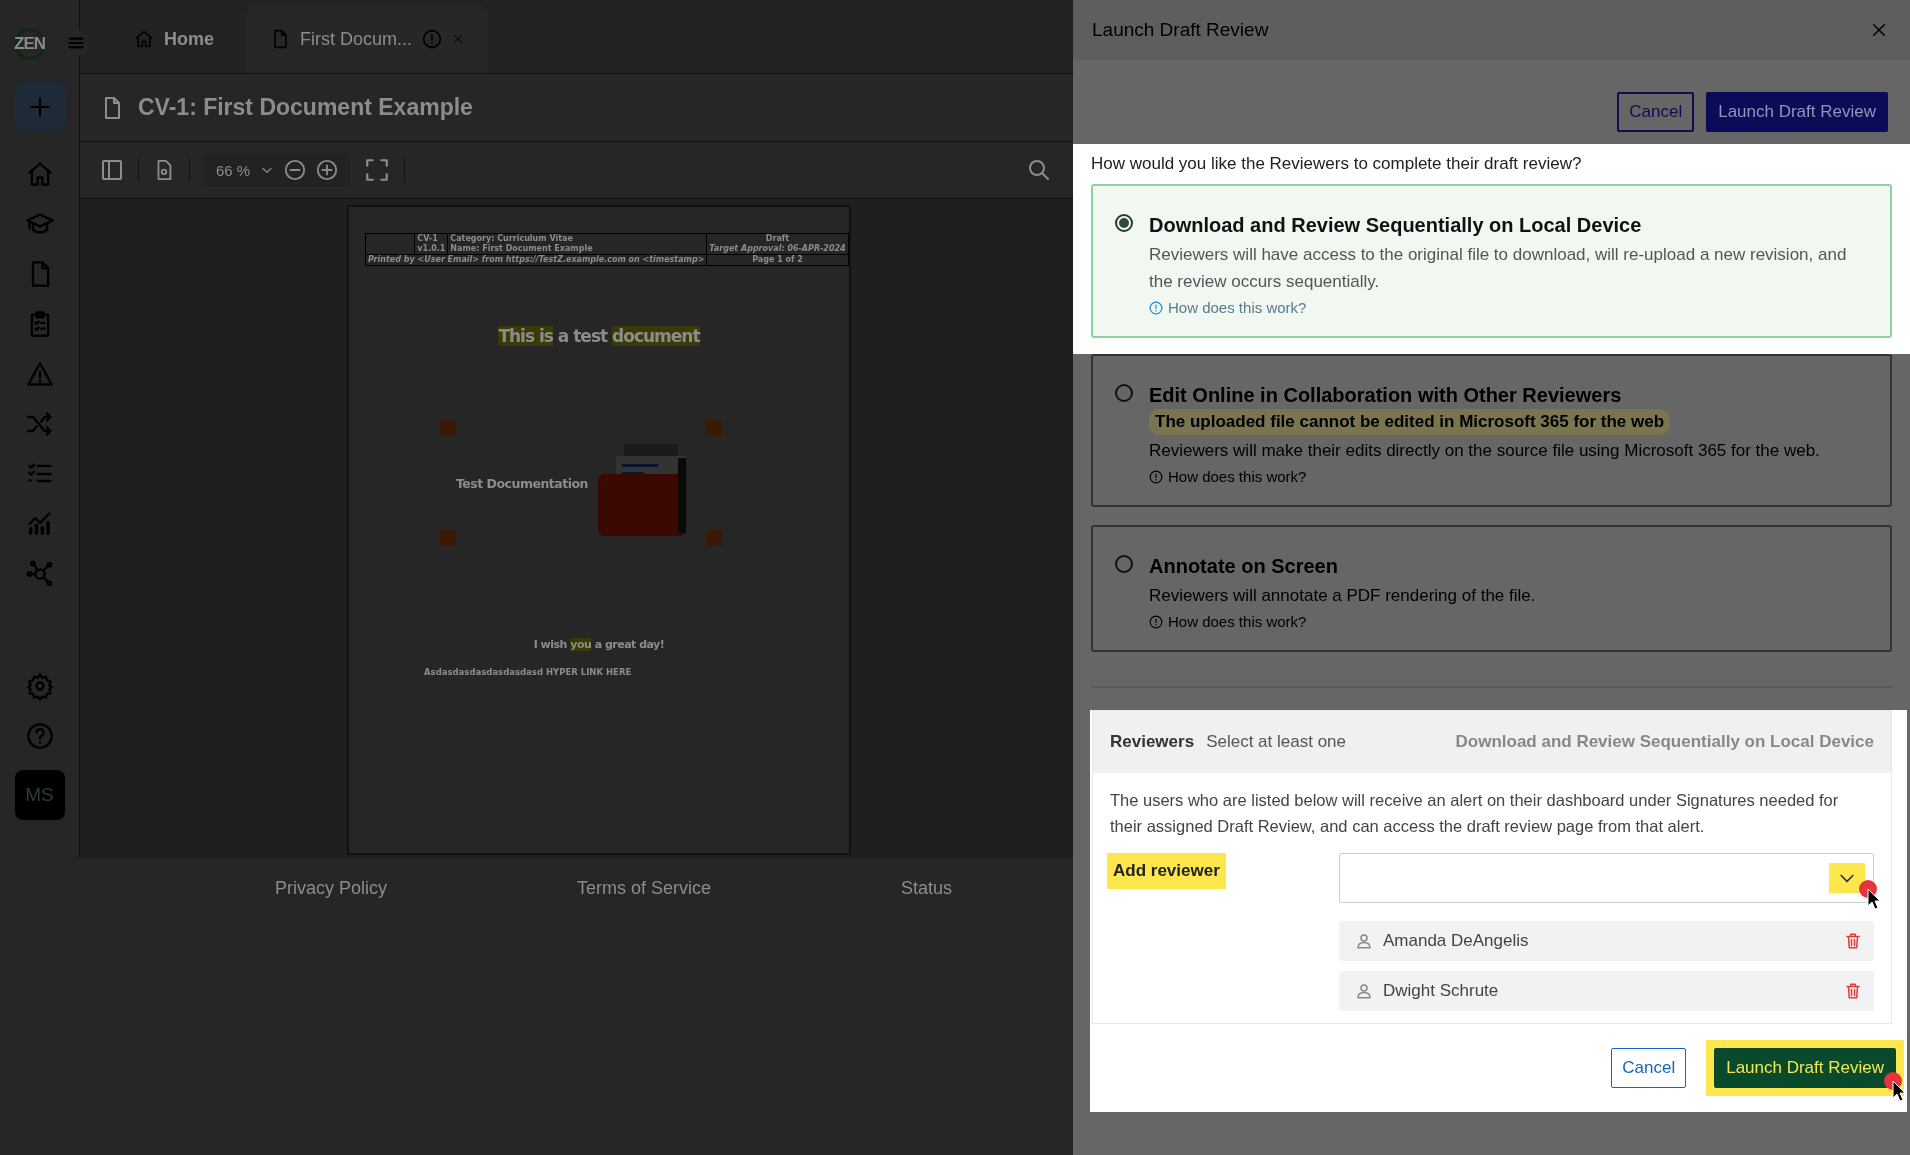 This screenshot has height=1155, width=1910. I want to click on option-card: Annotate on Screen Reviewers will annotate a PDF rendering of the file. How does this work?, so click(1491, 588).